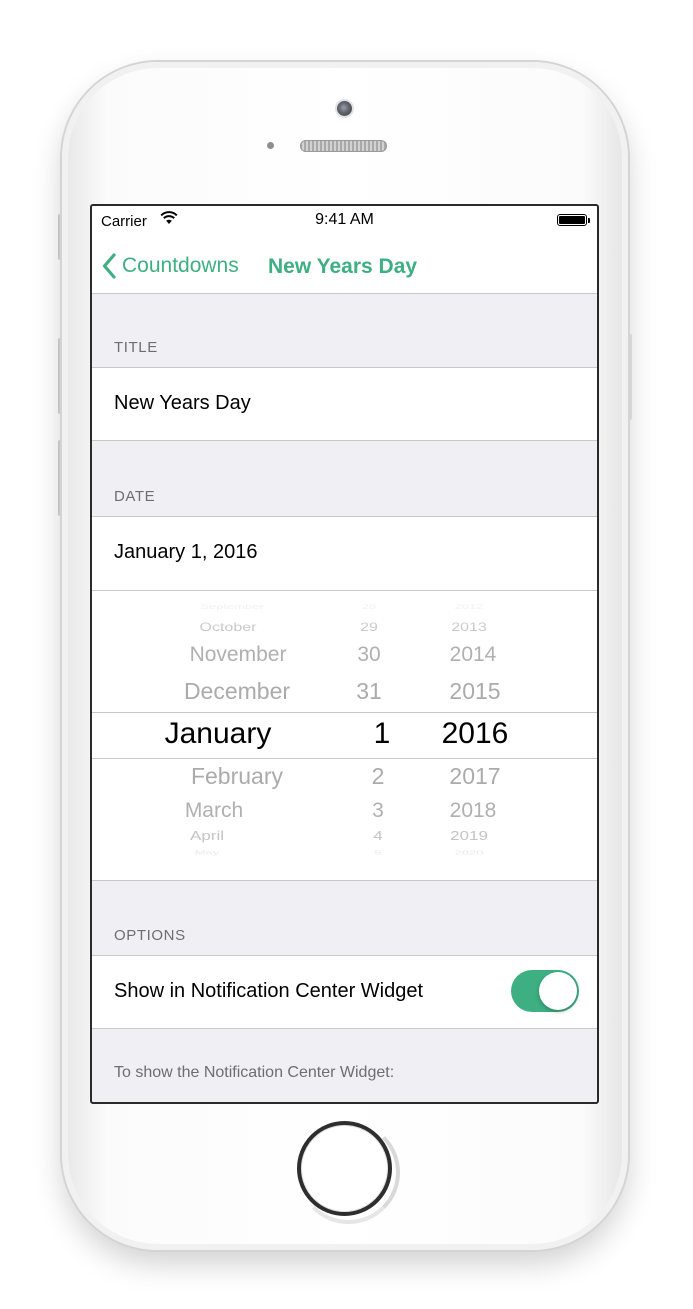 This screenshot has height=1309, width=693. What do you see at coordinates (378, 776) in the screenshot?
I see `picker-day-item: 2` at bounding box center [378, 776].